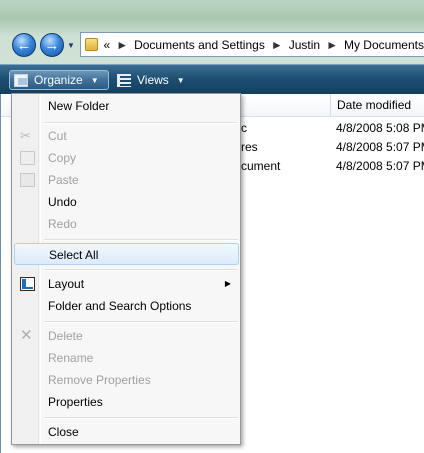 The image size is (424, 453). Describe the element at coordinates (25, 135) in the screenshot. I see `scissors-icon: ✂` at that location.